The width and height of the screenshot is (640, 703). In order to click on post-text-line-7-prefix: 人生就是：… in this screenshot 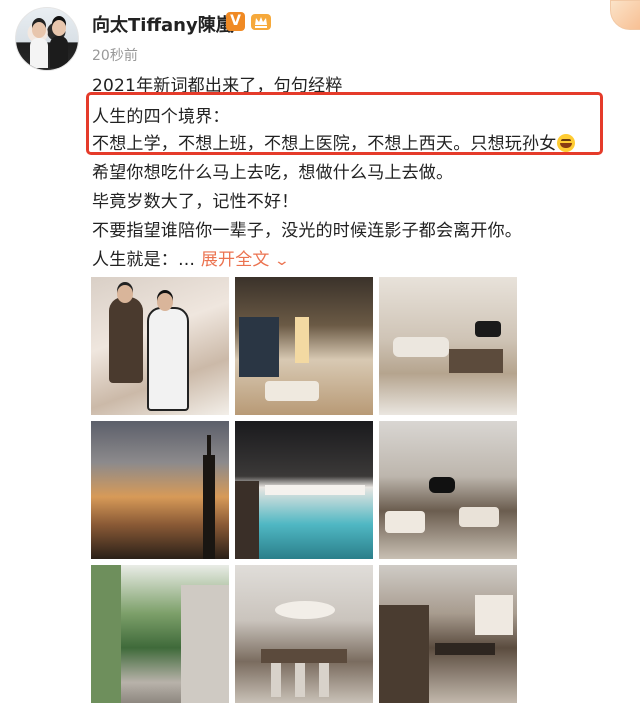, I will do `click(144, 260)`.